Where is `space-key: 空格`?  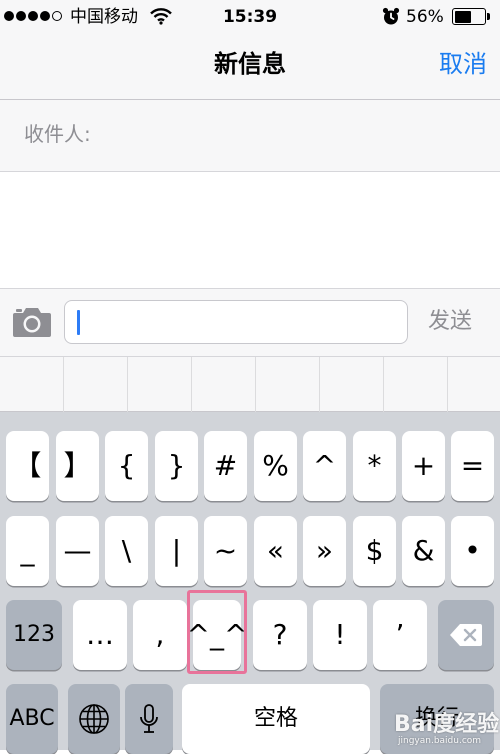
space-key: 空格 is located at coordinates (276, 719).